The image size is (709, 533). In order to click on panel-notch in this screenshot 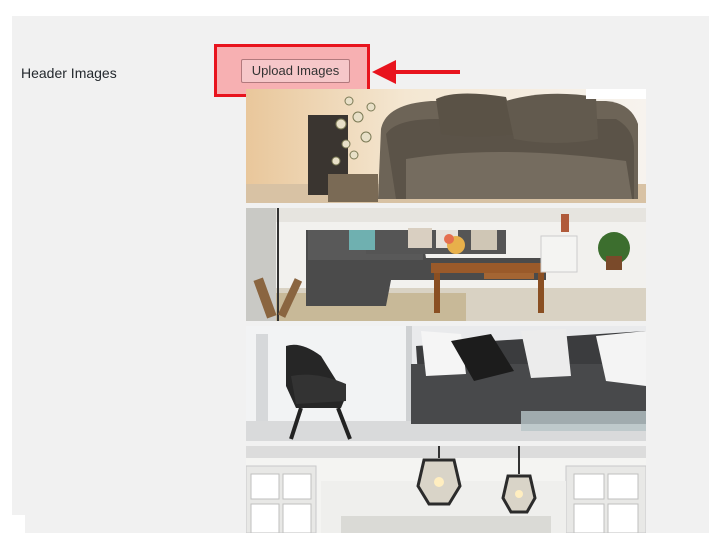, I will do `click(18, 524)`.